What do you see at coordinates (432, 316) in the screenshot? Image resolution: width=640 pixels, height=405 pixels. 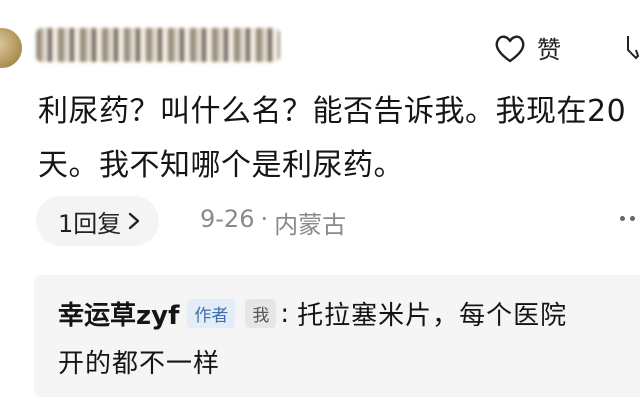 I see `reply-text-1: 托拉塞米片，每个医院` at bounding box center [432, 316].